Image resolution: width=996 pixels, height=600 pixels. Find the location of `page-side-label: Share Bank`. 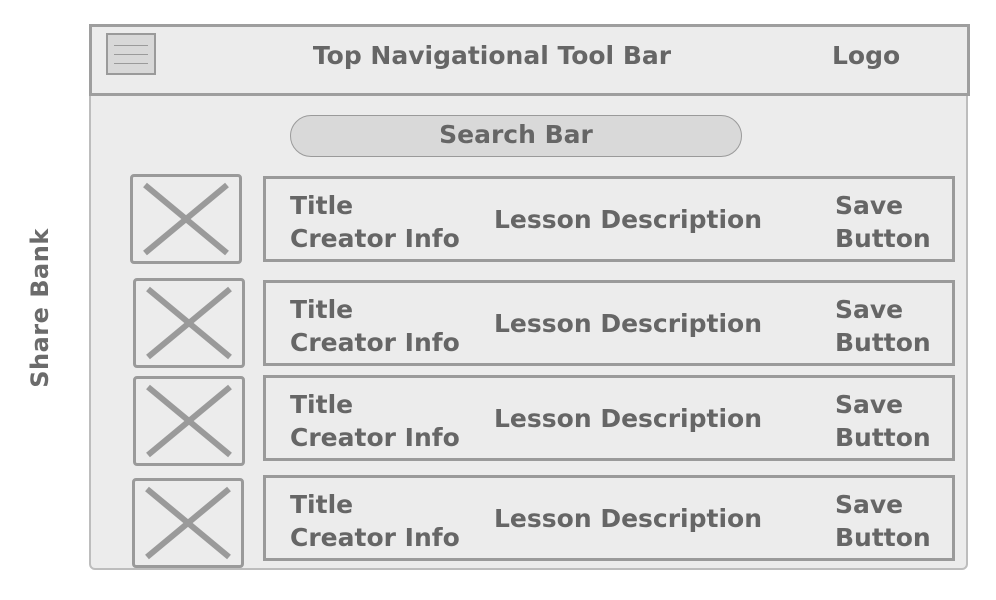

page-side-label: Share Bank is located at coordinates (40, 308).